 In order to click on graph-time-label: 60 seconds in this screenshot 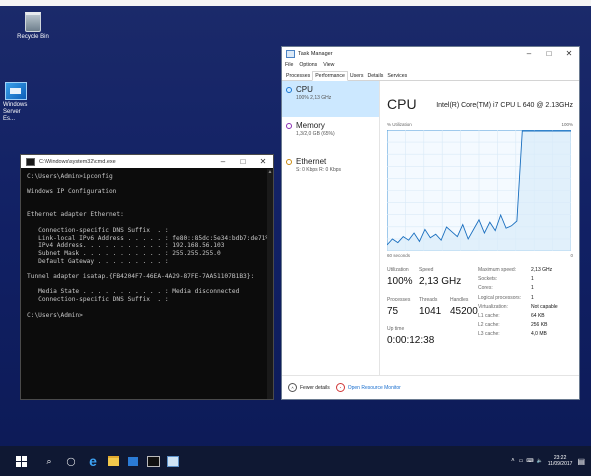, I will do `click(399, 255)`.